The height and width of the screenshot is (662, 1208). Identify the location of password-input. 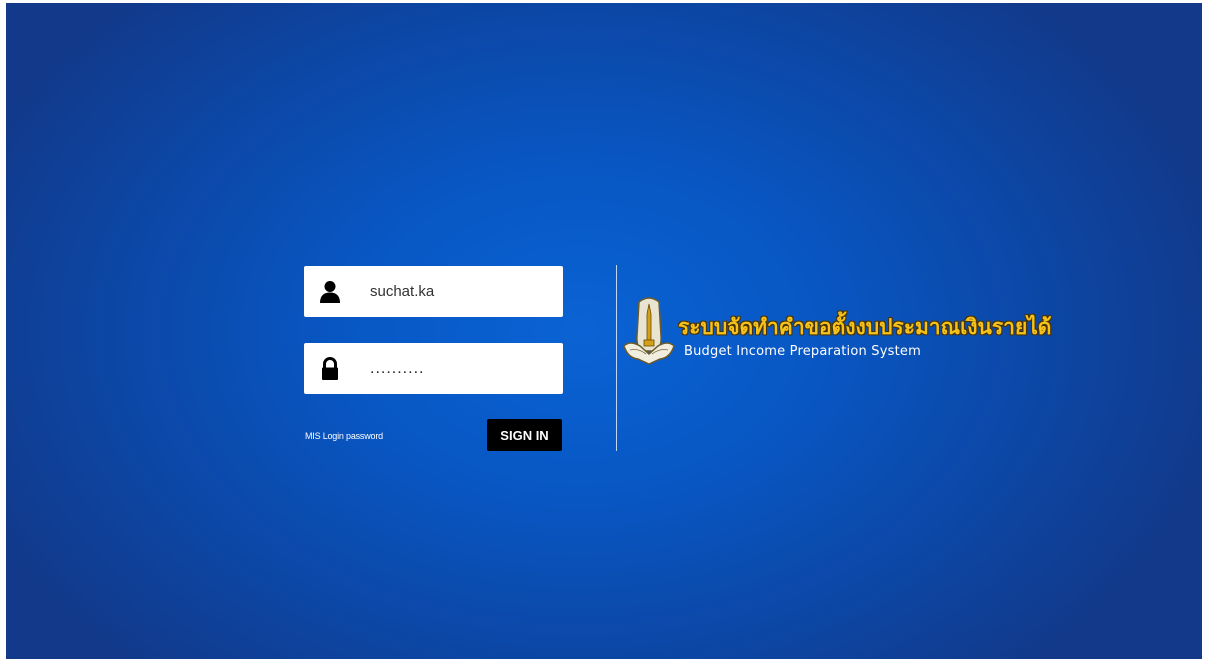
(462, 368).